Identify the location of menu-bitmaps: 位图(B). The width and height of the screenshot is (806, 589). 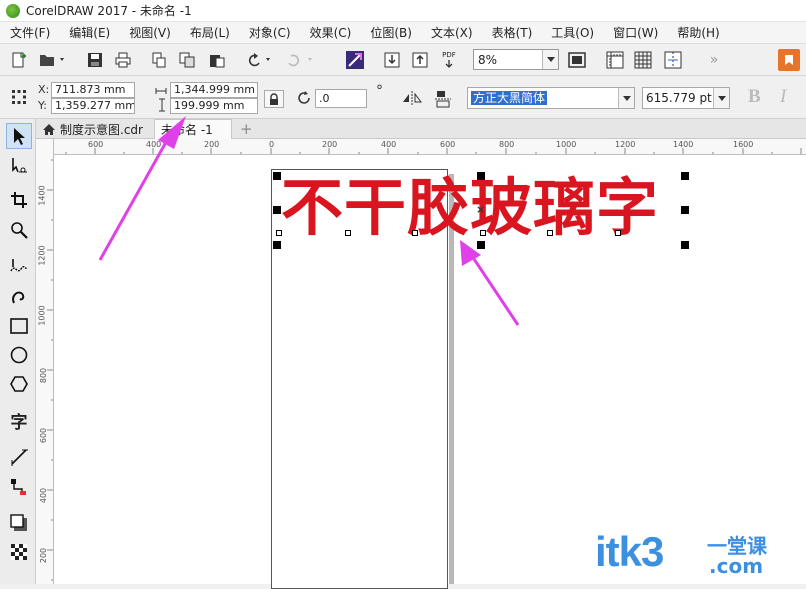
(391, 32).